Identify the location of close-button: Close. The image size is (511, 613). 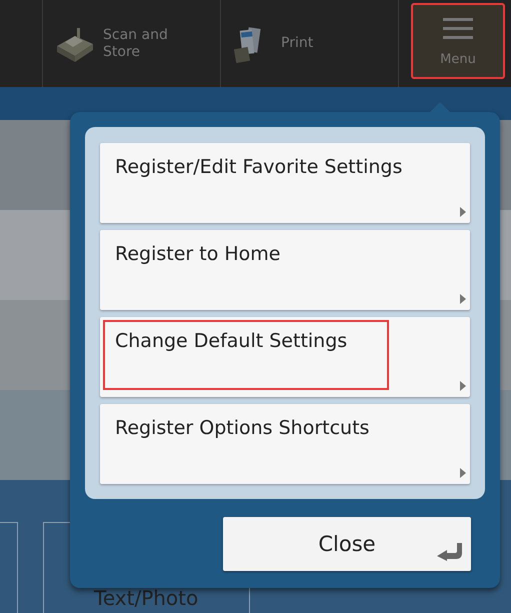
(347, 544).